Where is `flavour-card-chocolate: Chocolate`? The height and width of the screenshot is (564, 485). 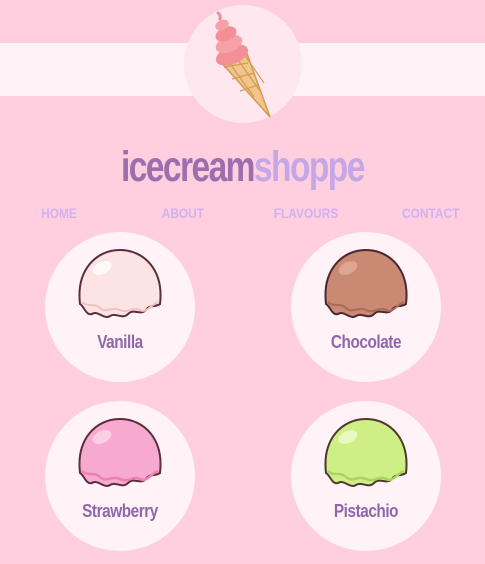 flavour-card-chocolate: Chocolate is located at coordinates (366, 307).